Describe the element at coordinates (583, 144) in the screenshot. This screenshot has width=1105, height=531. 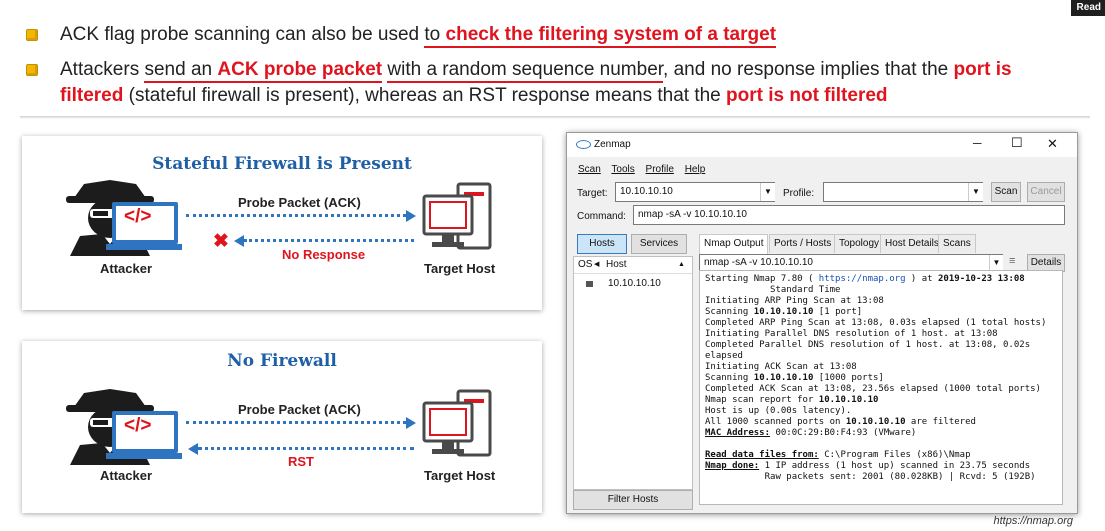
I see `zenmap-eye-icon` at that location.